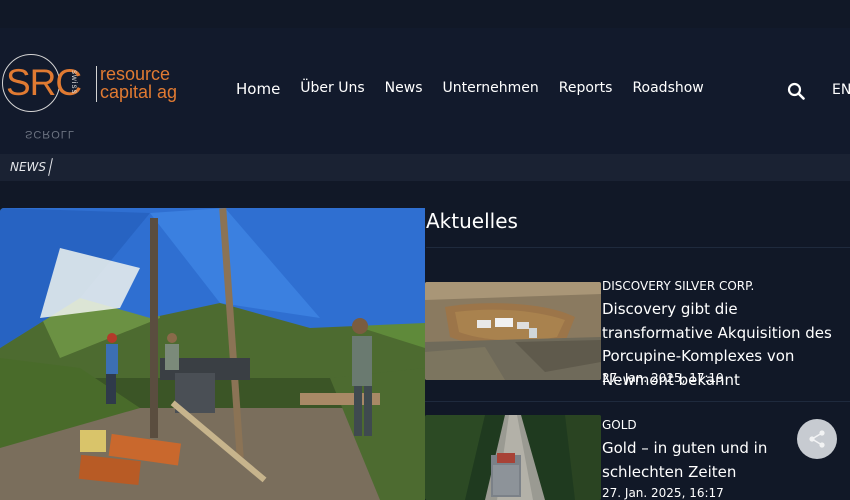 The height and width of the screenshot is (500, 850). I want to click on nav-reports: Reports, so click(586, 89).